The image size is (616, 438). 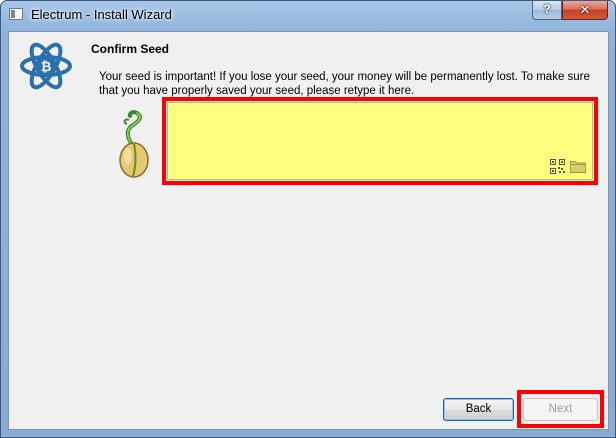 I want to click on window-title: Electrum - Install Wizard, so click(x=101, y=14).